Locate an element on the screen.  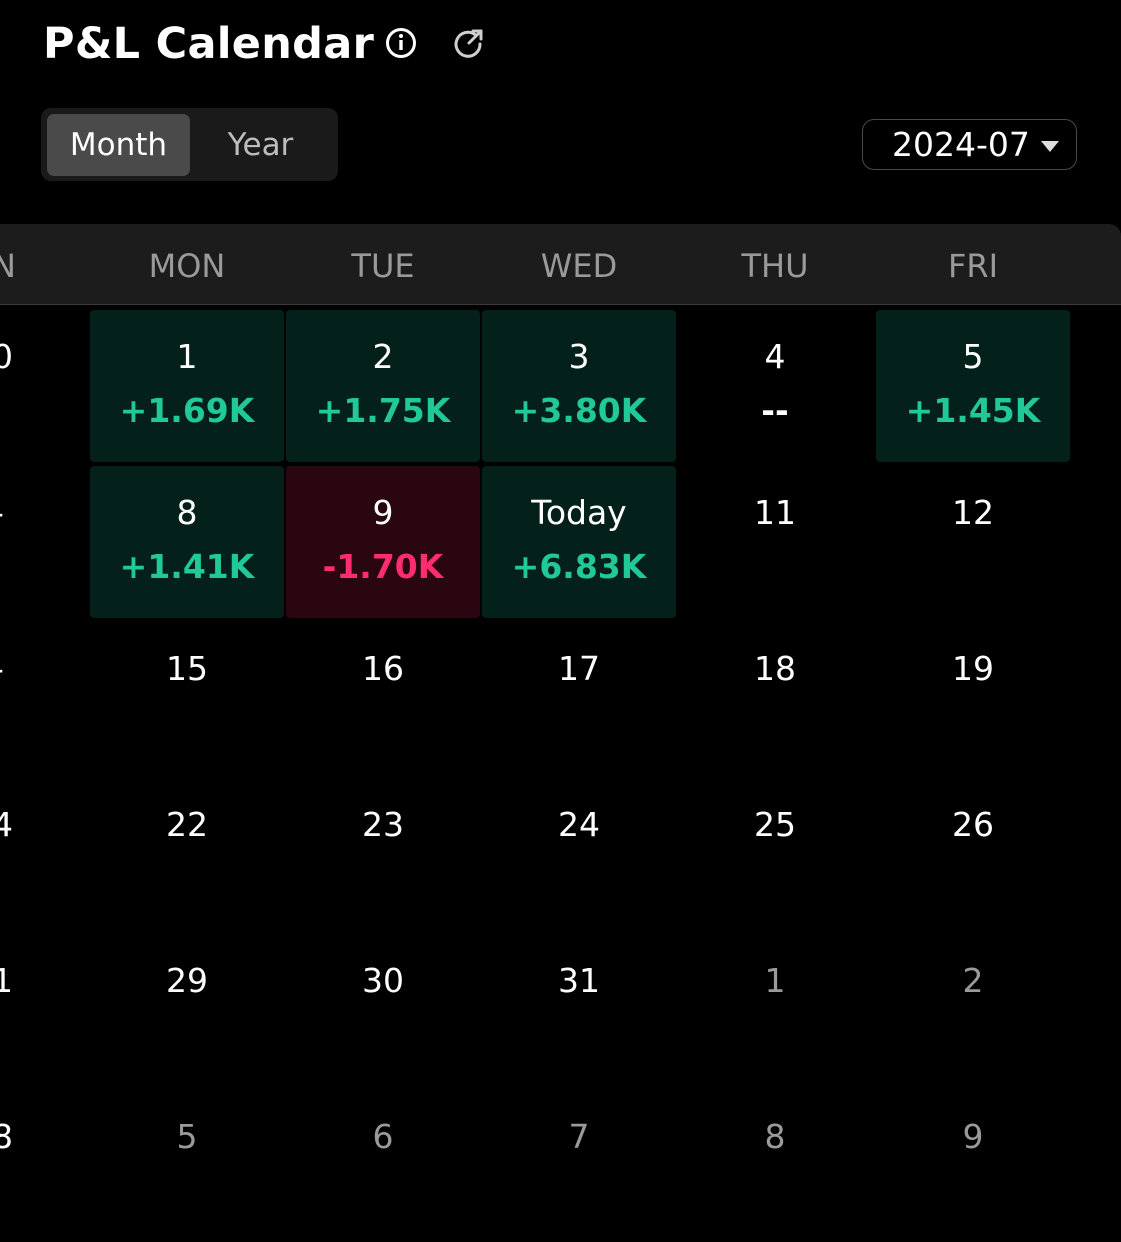
calendar-day-cell: 9 -1.70K is located at coordinates (383, 542).